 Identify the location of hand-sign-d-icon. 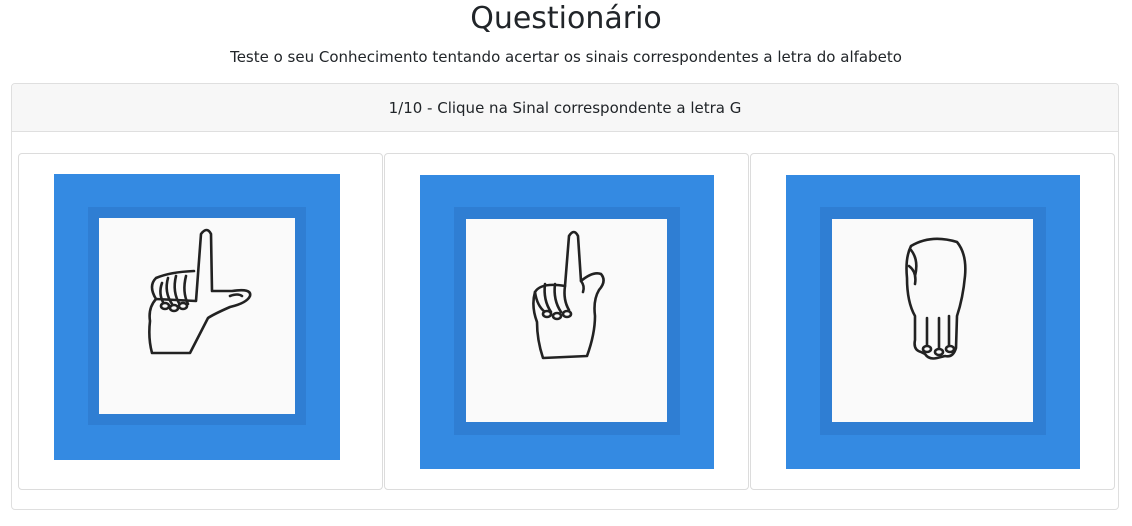
(568, 295).